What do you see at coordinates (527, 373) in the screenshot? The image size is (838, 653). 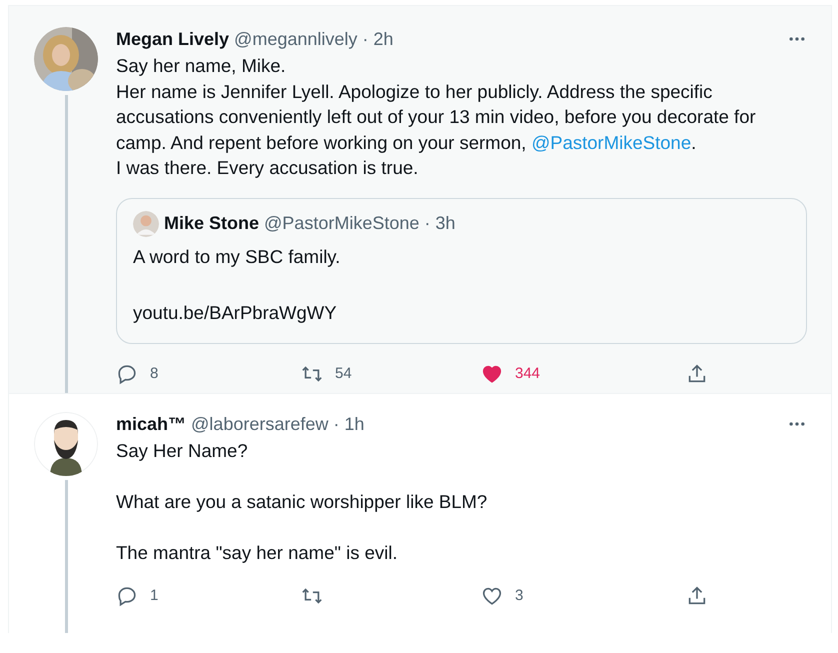 I see `like-count: 344` at bounding box center [527, 373].